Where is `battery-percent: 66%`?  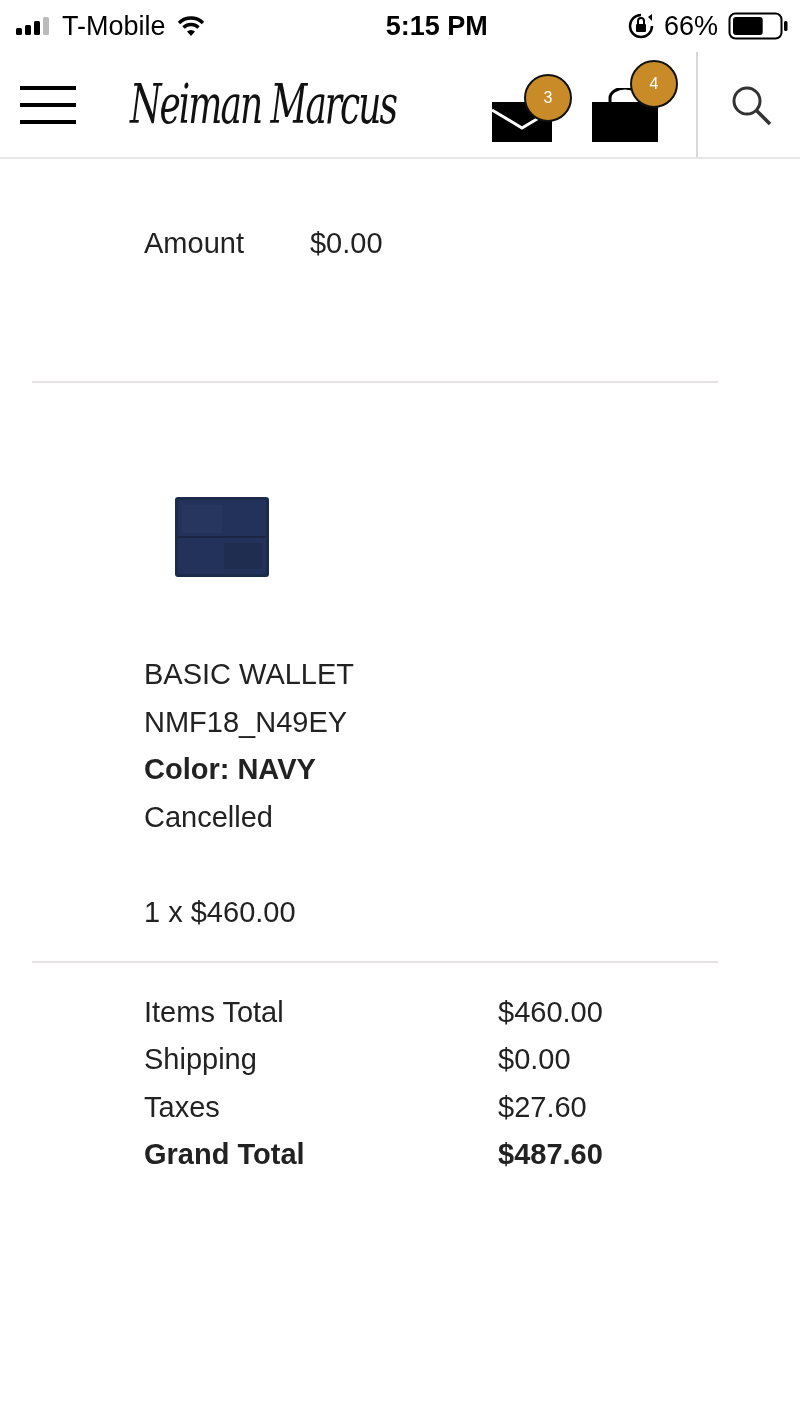 battery-percent: 66% is located at coordinates (690, 26).